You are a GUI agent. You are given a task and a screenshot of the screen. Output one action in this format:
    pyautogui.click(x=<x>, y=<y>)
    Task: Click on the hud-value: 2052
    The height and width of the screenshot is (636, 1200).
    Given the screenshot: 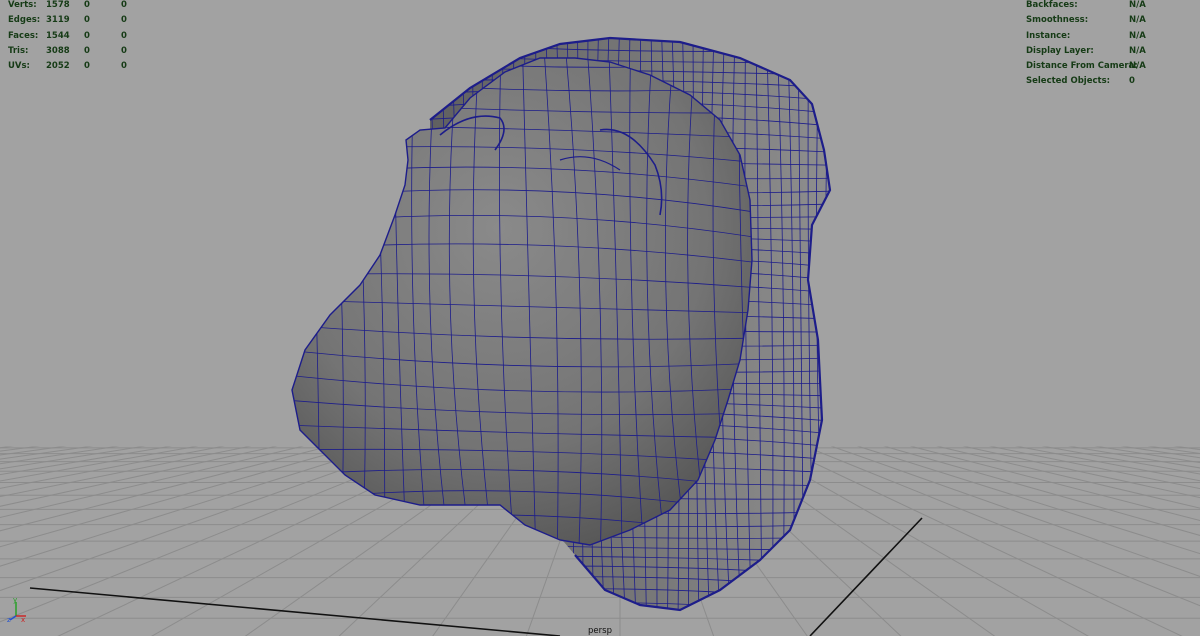 What is the action you would take?
    pyautogui.click(x=58, y=66)
    